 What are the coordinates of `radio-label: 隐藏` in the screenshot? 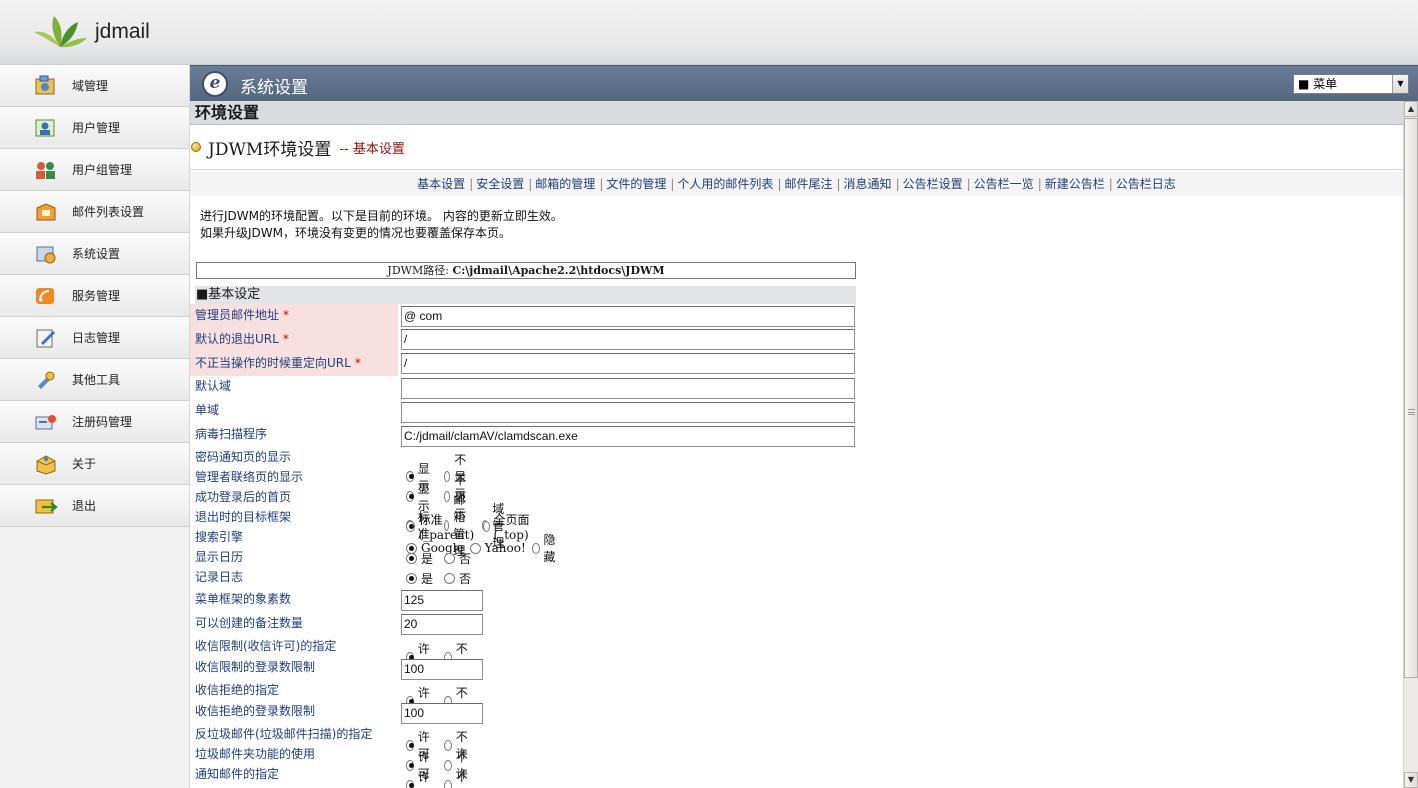 It's located at (549, 548).